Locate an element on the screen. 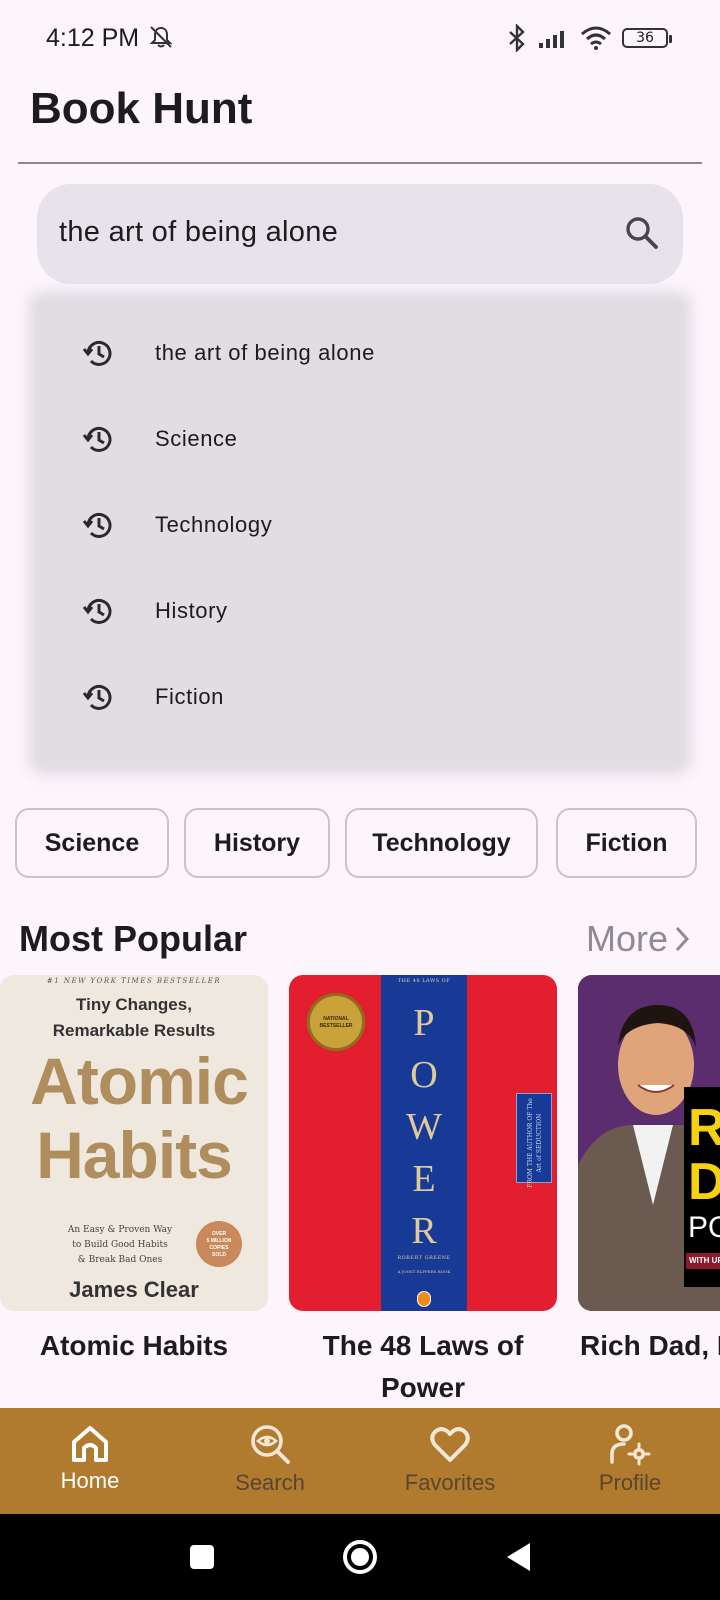 This screenshot has width=720, height=1600. penguin-logo is located at coordinates (424, 1299).